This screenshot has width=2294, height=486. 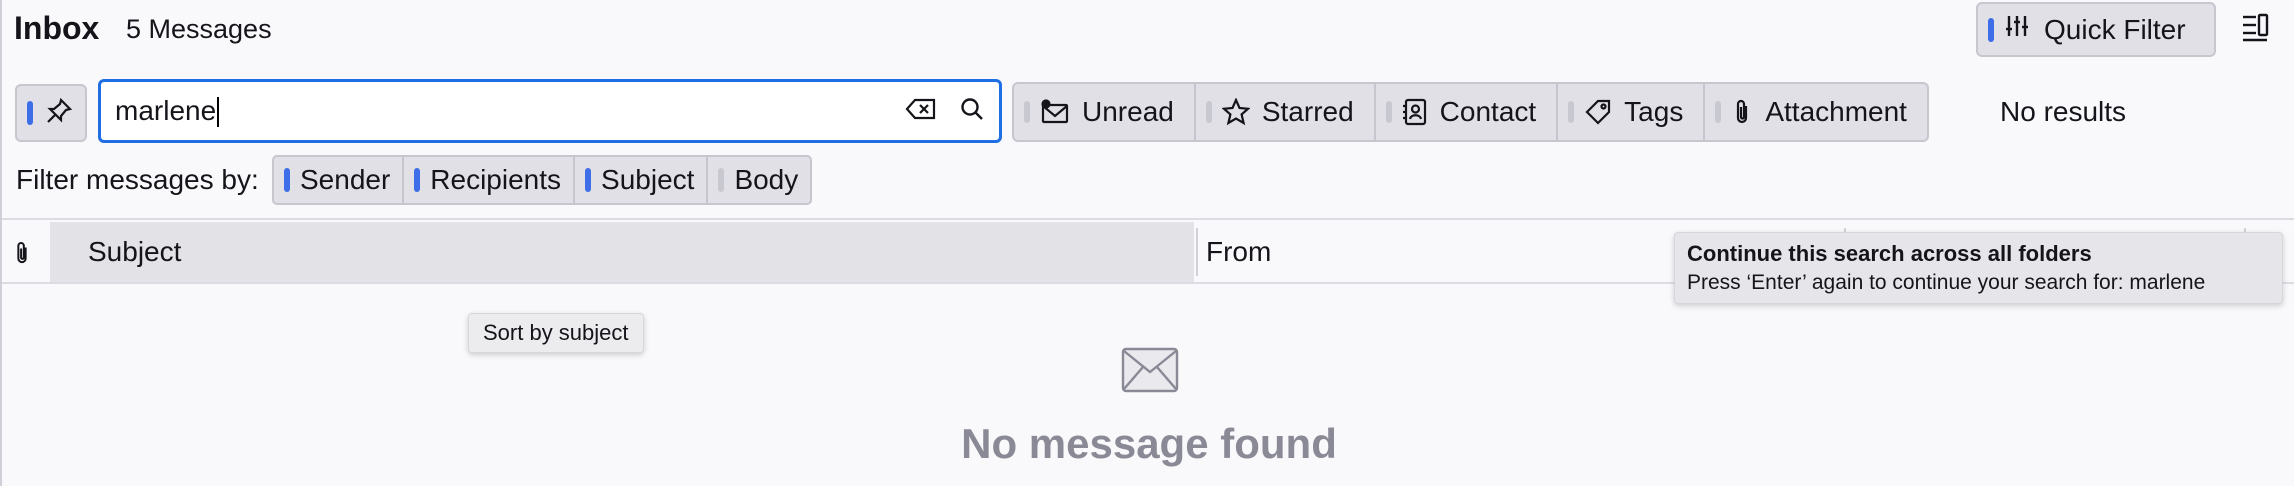 What do you see at coordinates (59, 113) in the screenshot?
I see `pin-icon` at bounding box center [59, 113].